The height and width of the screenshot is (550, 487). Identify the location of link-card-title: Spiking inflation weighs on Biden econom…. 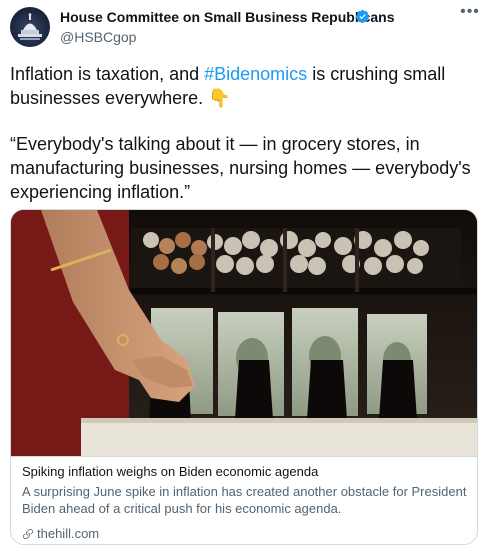
(170, 471).